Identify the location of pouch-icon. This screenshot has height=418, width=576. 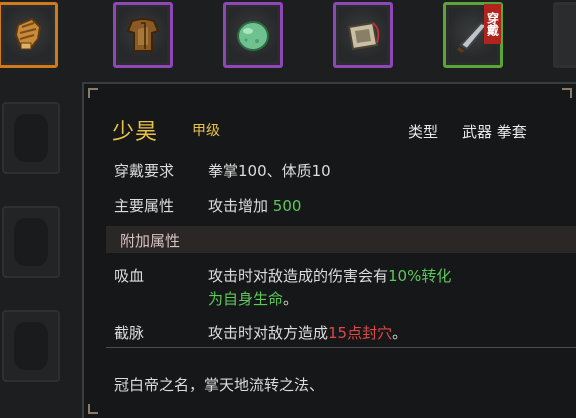
(363, 36).